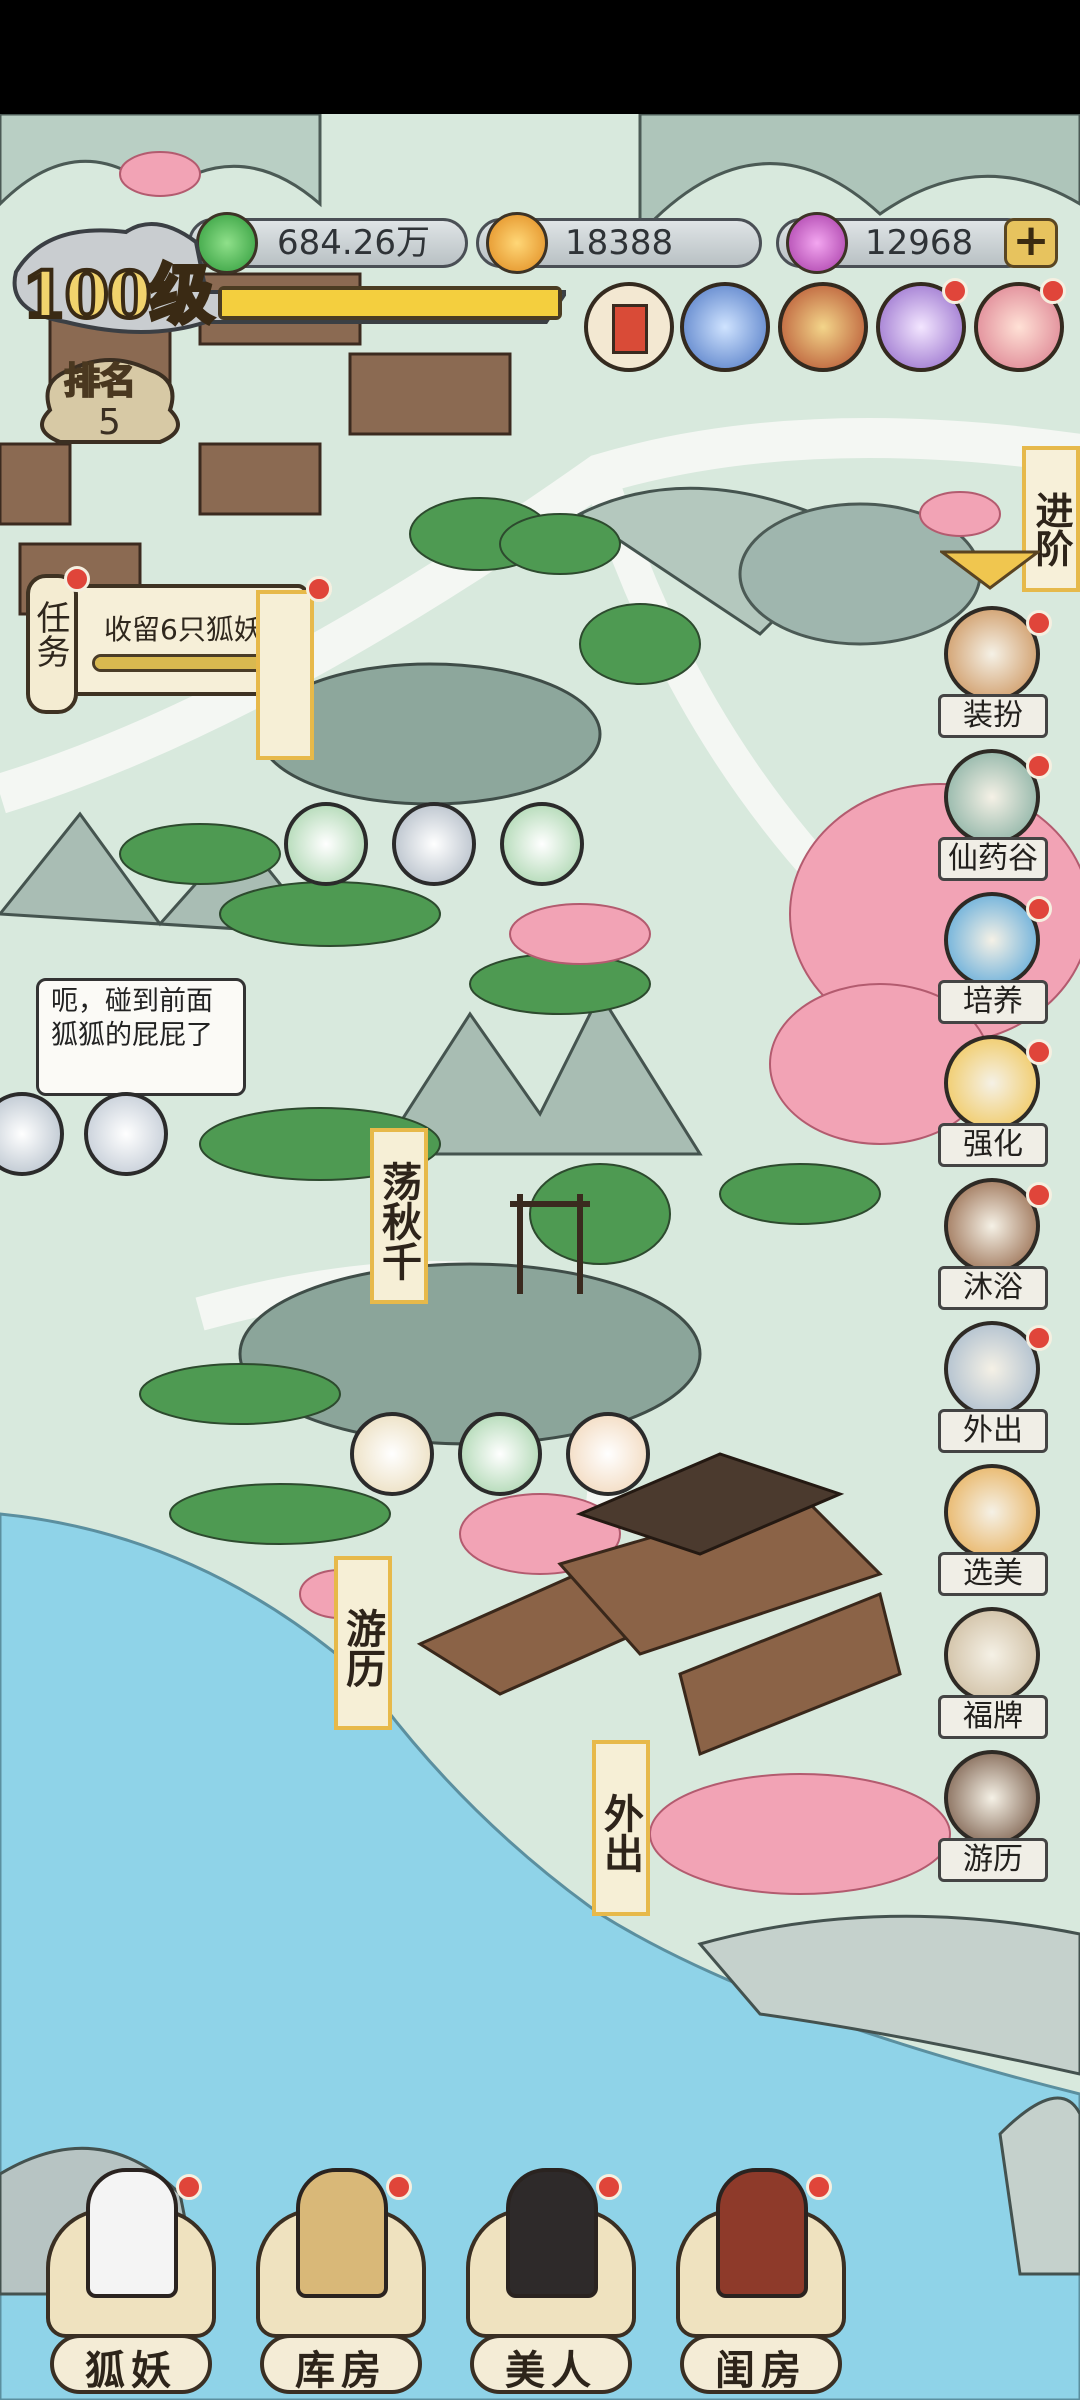 This screenshot has width=1080, height=2400. I want to click on side-menu-label: 沐浴, so click(993, 1288).